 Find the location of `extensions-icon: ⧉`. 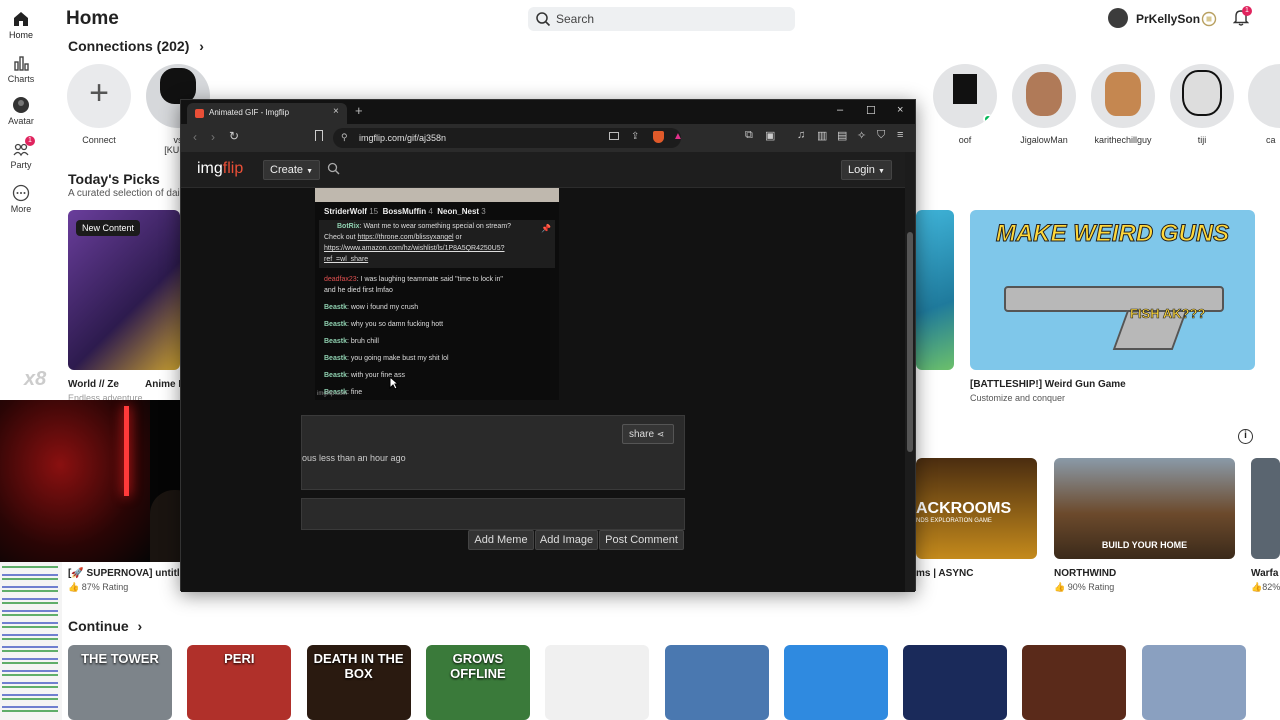

extensions-icon: ⧉ is located at coordinates (749, 135).